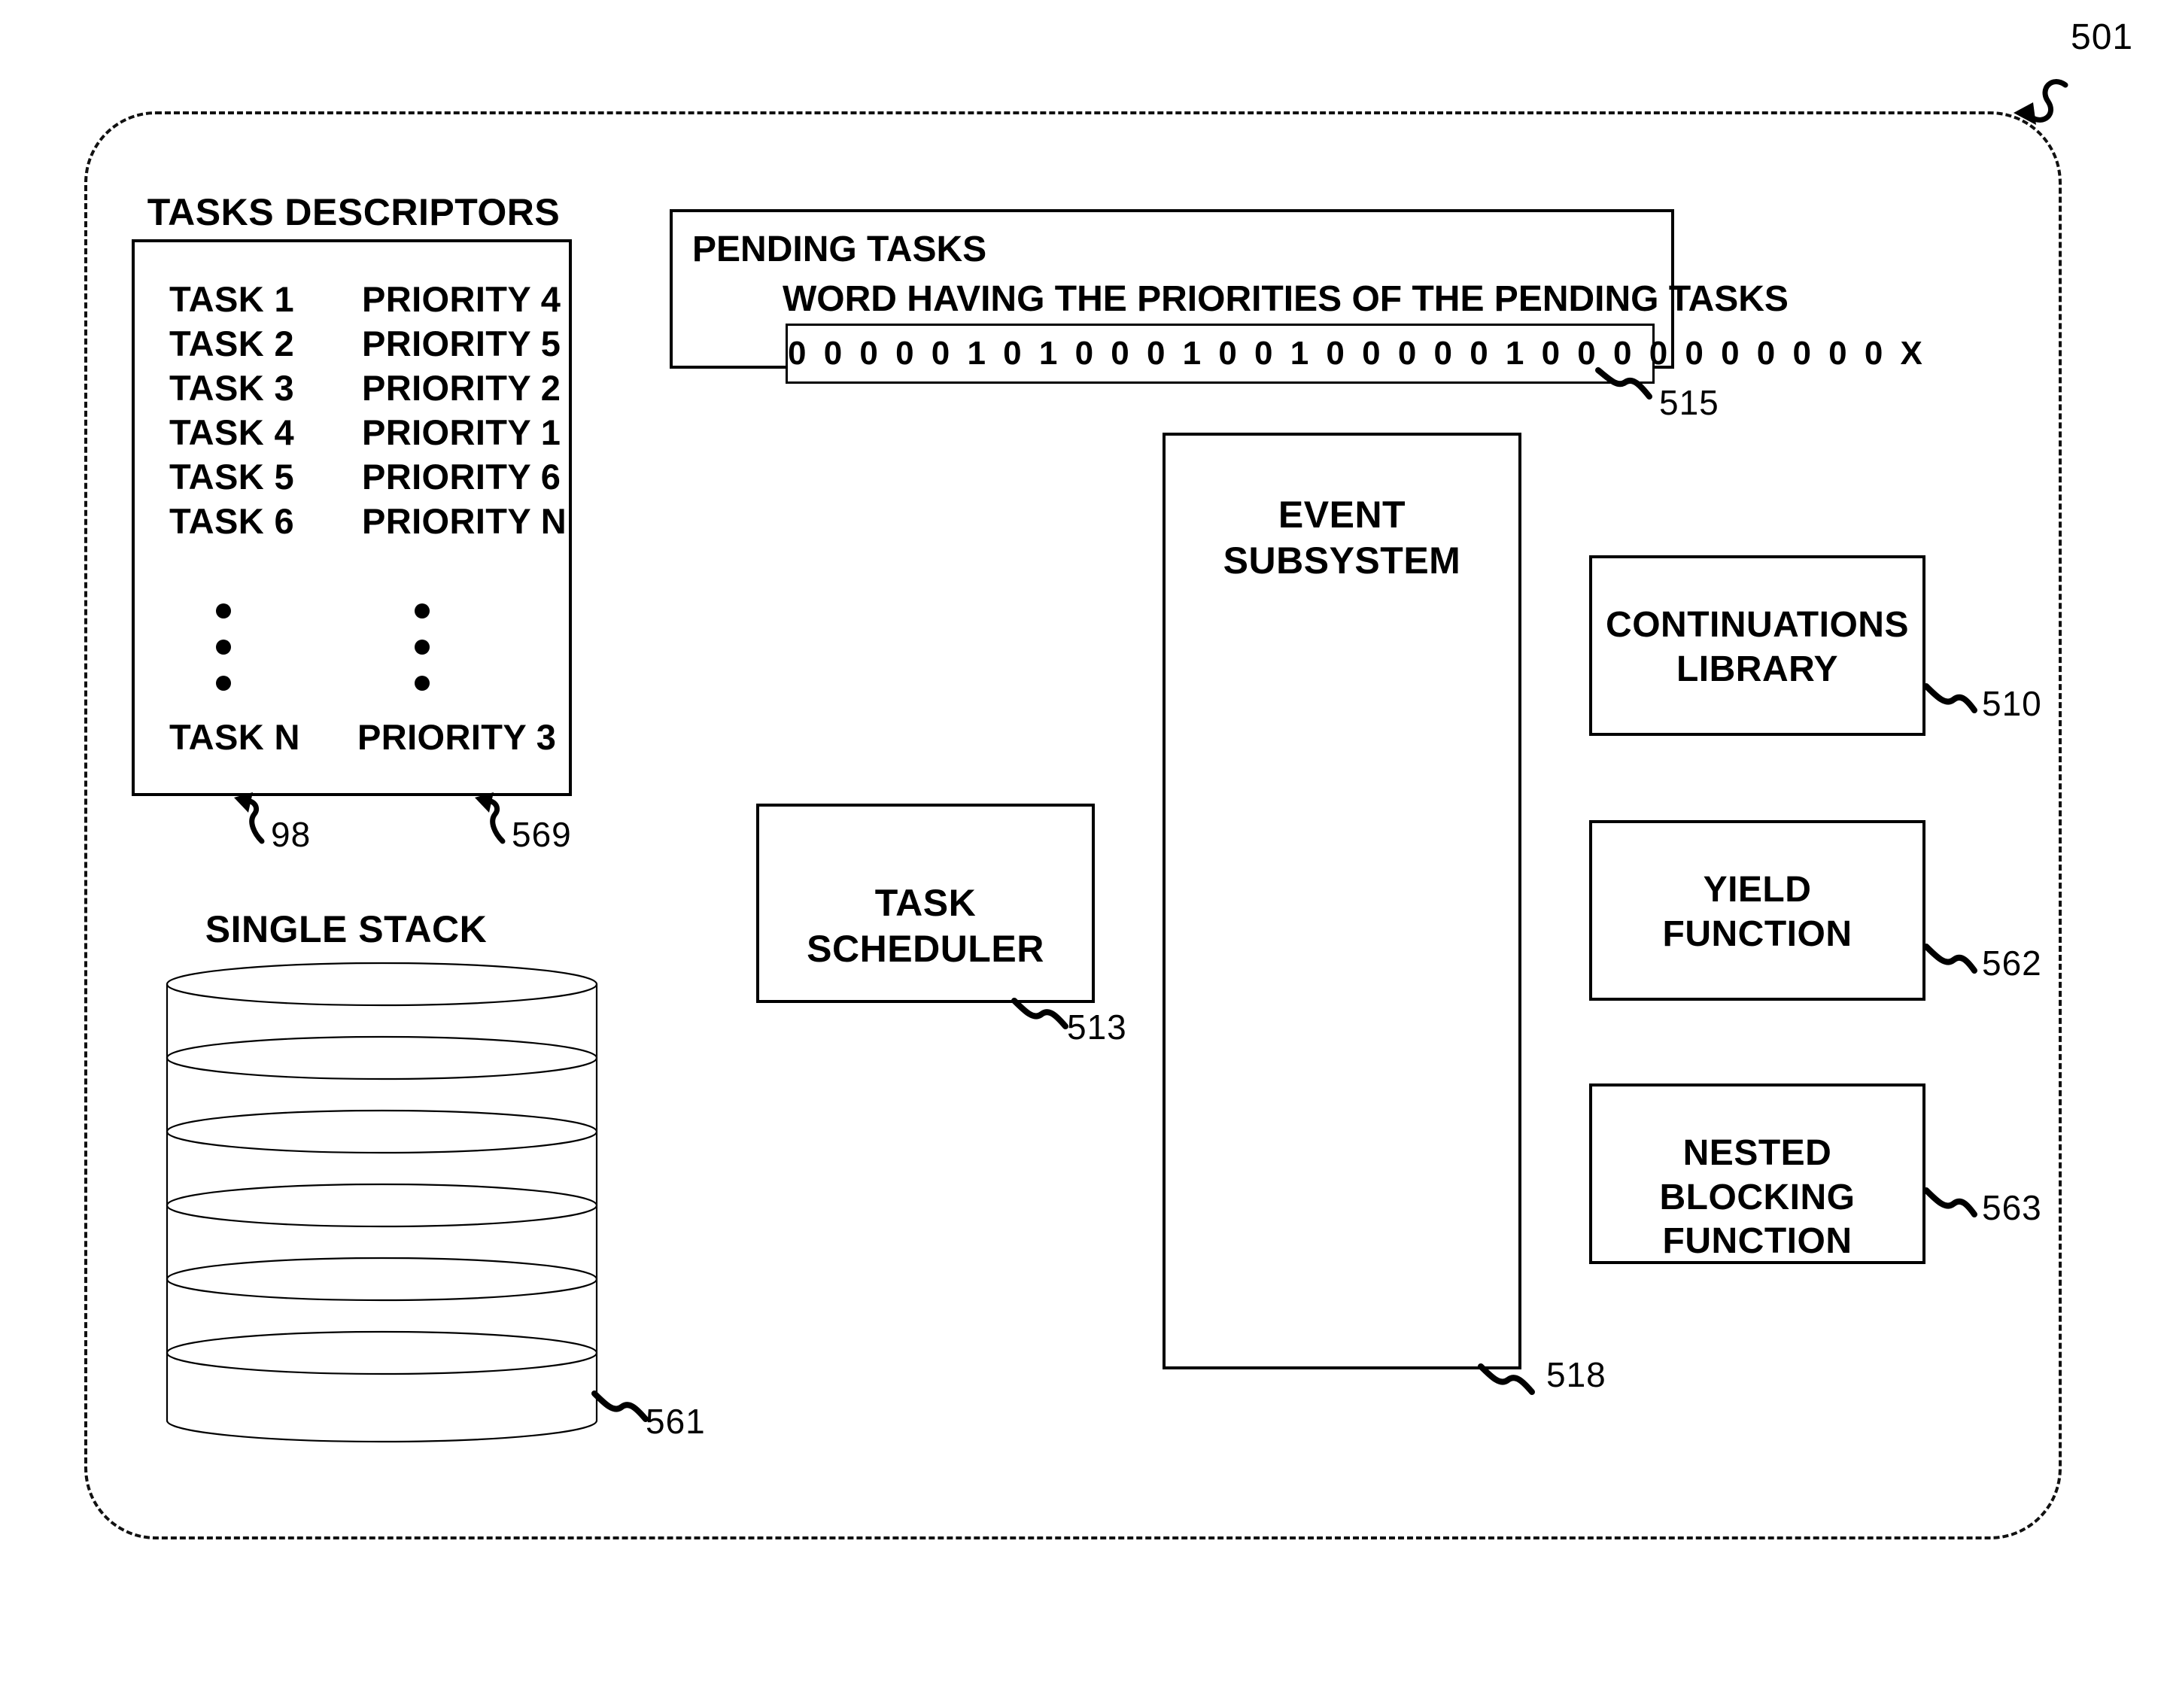  Describe the element at coordinates (352, 433) in the screenshot. I see `table-row: TASK 4 PRIORITY 1` at that location.